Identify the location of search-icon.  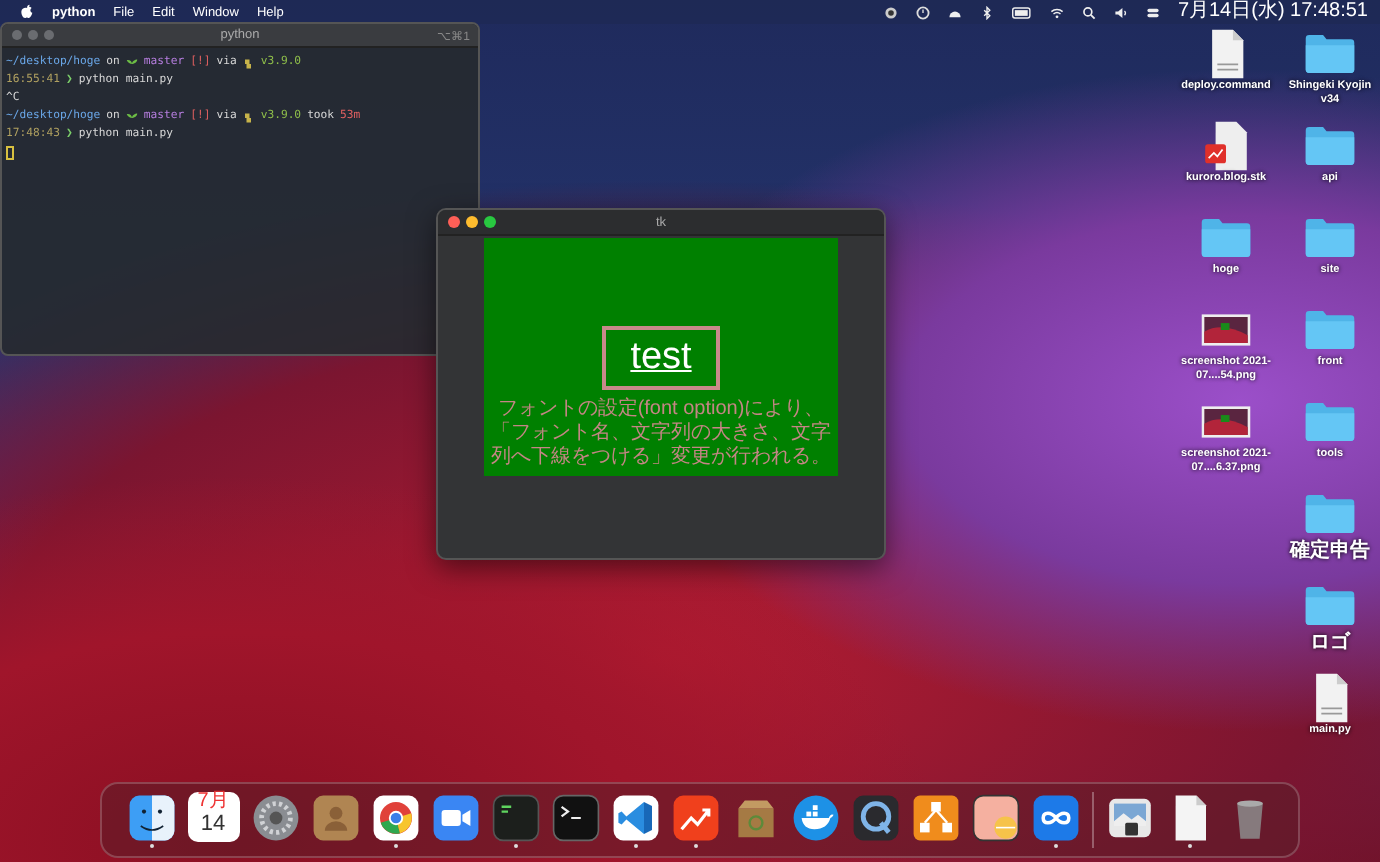
(1088, 12).